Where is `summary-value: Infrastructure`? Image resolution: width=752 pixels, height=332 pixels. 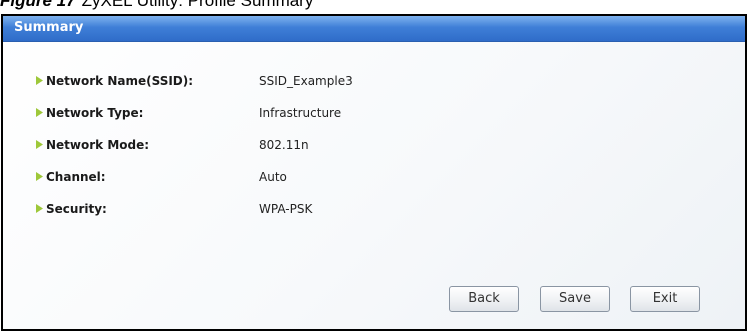
summary-value: Infrastructure is located at coordinates (300, 113).